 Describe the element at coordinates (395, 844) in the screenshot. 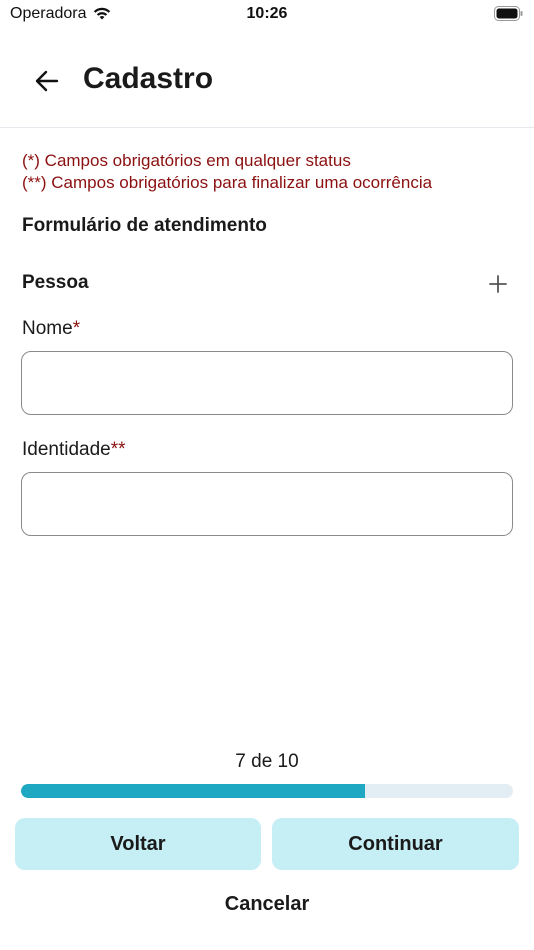

I see `continue-button: Continuar` at that location.